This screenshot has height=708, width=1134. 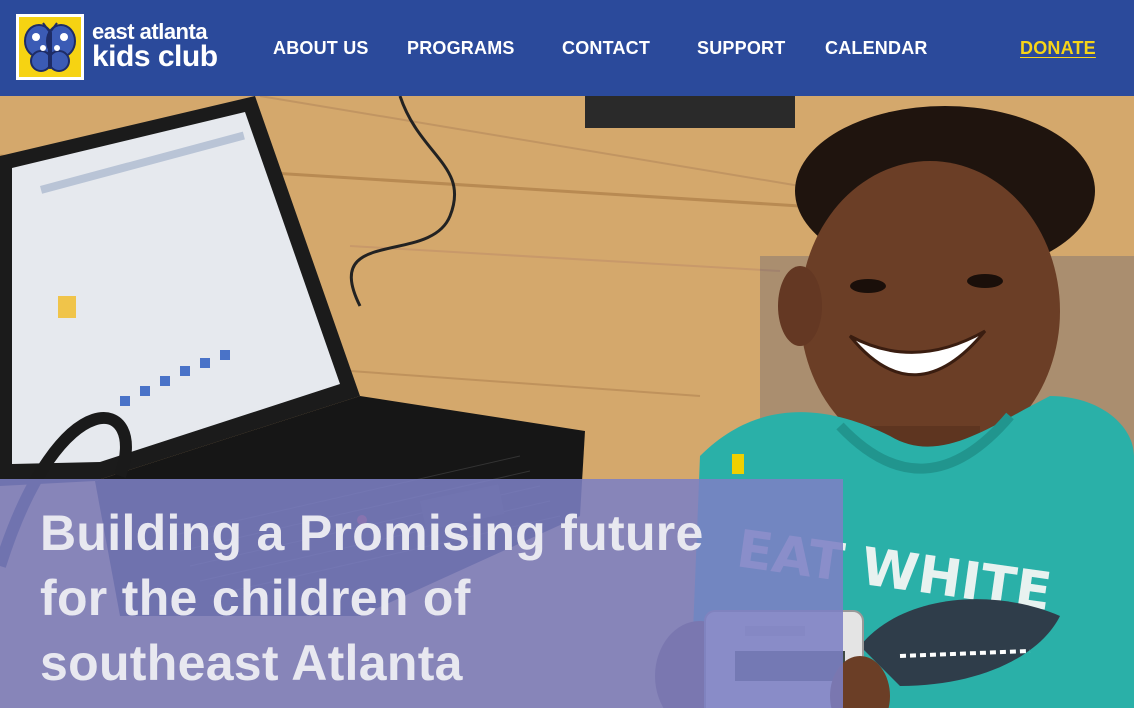 What do you see at coordinates (461, 48) in the screenshot?
I see `nav-programs: PROGRAMS` at bounding box center [461, 48].